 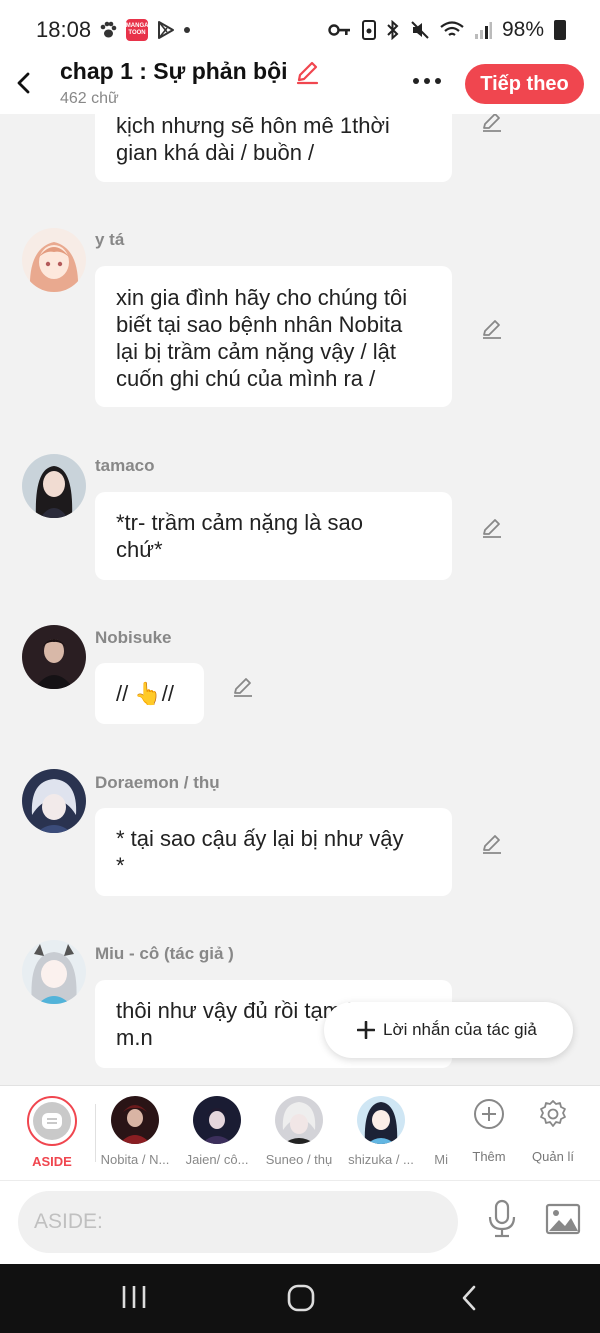 What do you see at coordinates (166, 30) in the screenshot?
I see `play-store-icon` at bounding box center [166, 30].